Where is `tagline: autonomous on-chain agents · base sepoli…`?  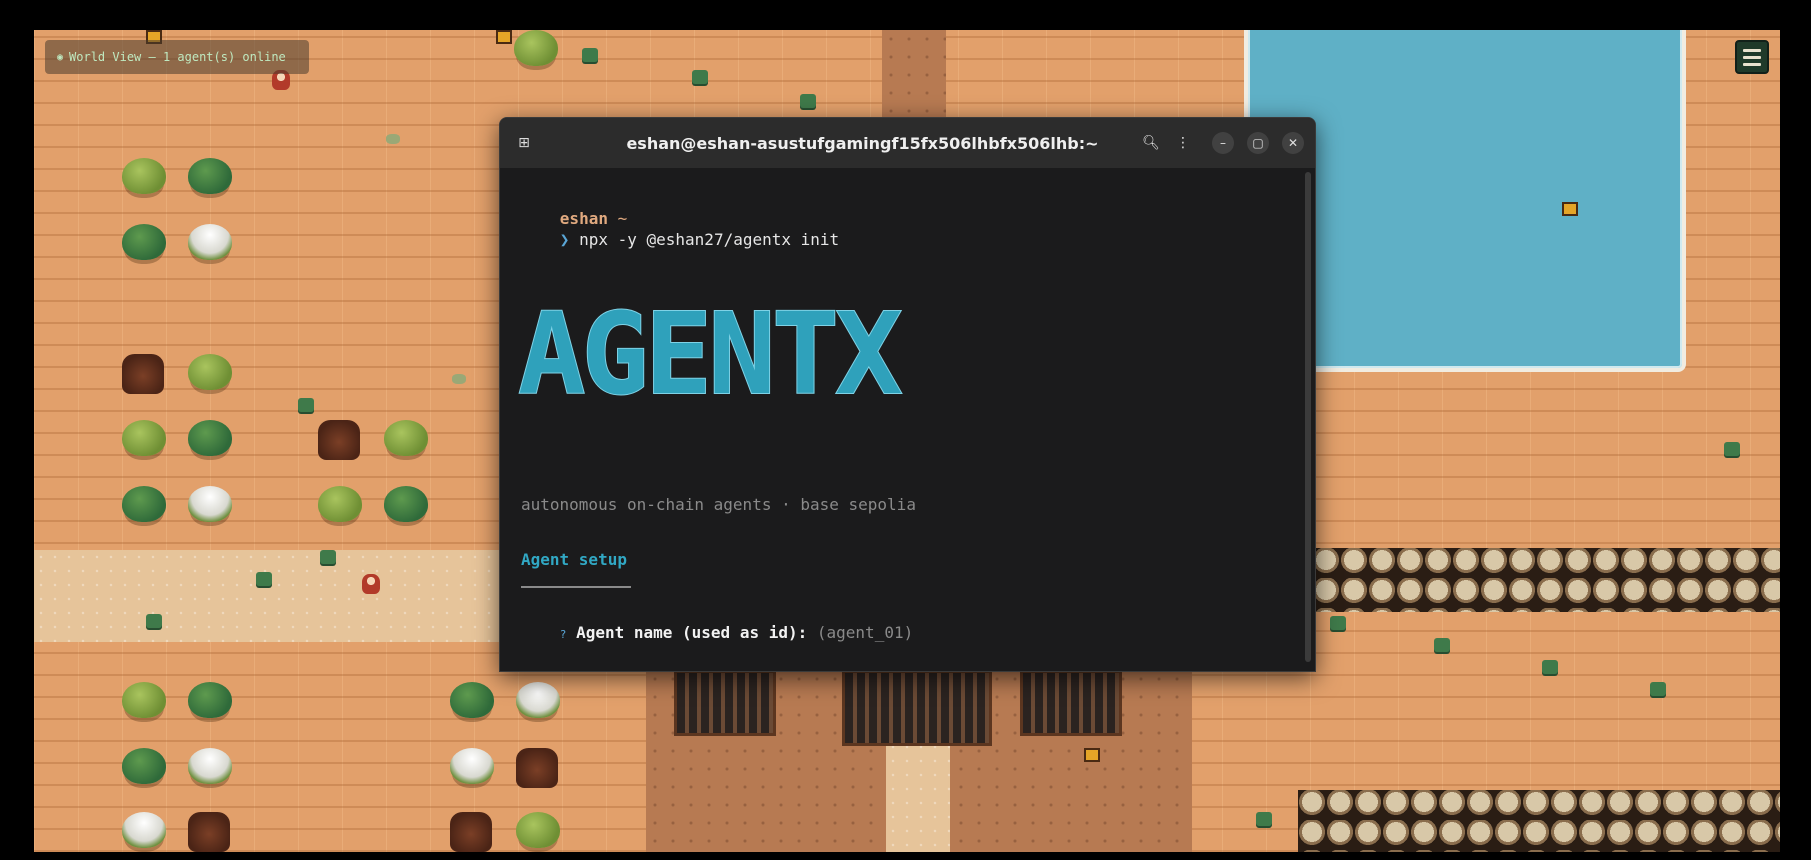
tagline: autonomous on-chain agents · base sepoli… is located at coordinates (718, 504).